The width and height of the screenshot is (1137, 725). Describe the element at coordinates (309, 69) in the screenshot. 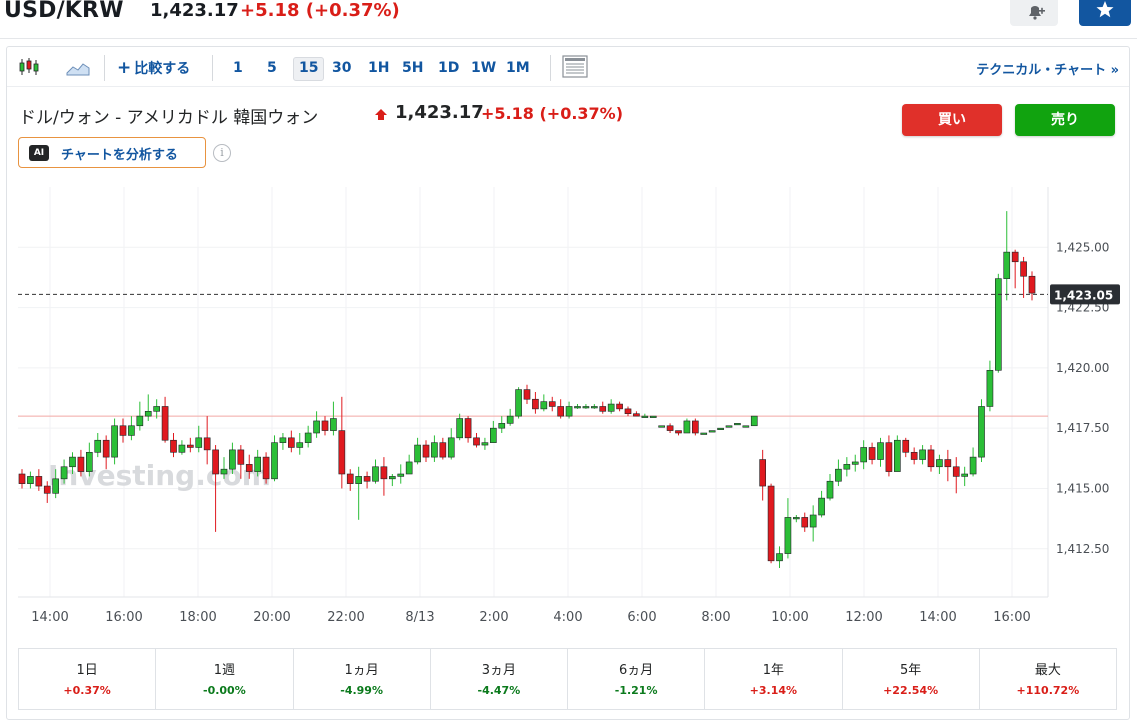

I see `interval-15: 15` at that location.